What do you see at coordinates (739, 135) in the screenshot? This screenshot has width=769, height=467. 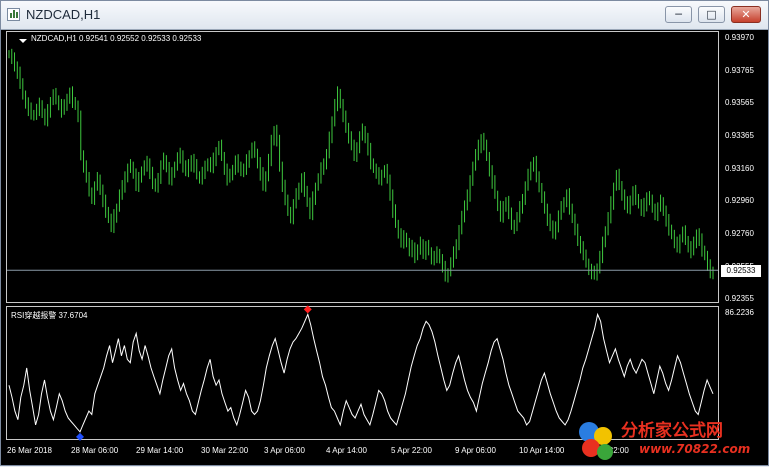 I see `price-axis-label: 0.93365` at bounding box center [739, 135].